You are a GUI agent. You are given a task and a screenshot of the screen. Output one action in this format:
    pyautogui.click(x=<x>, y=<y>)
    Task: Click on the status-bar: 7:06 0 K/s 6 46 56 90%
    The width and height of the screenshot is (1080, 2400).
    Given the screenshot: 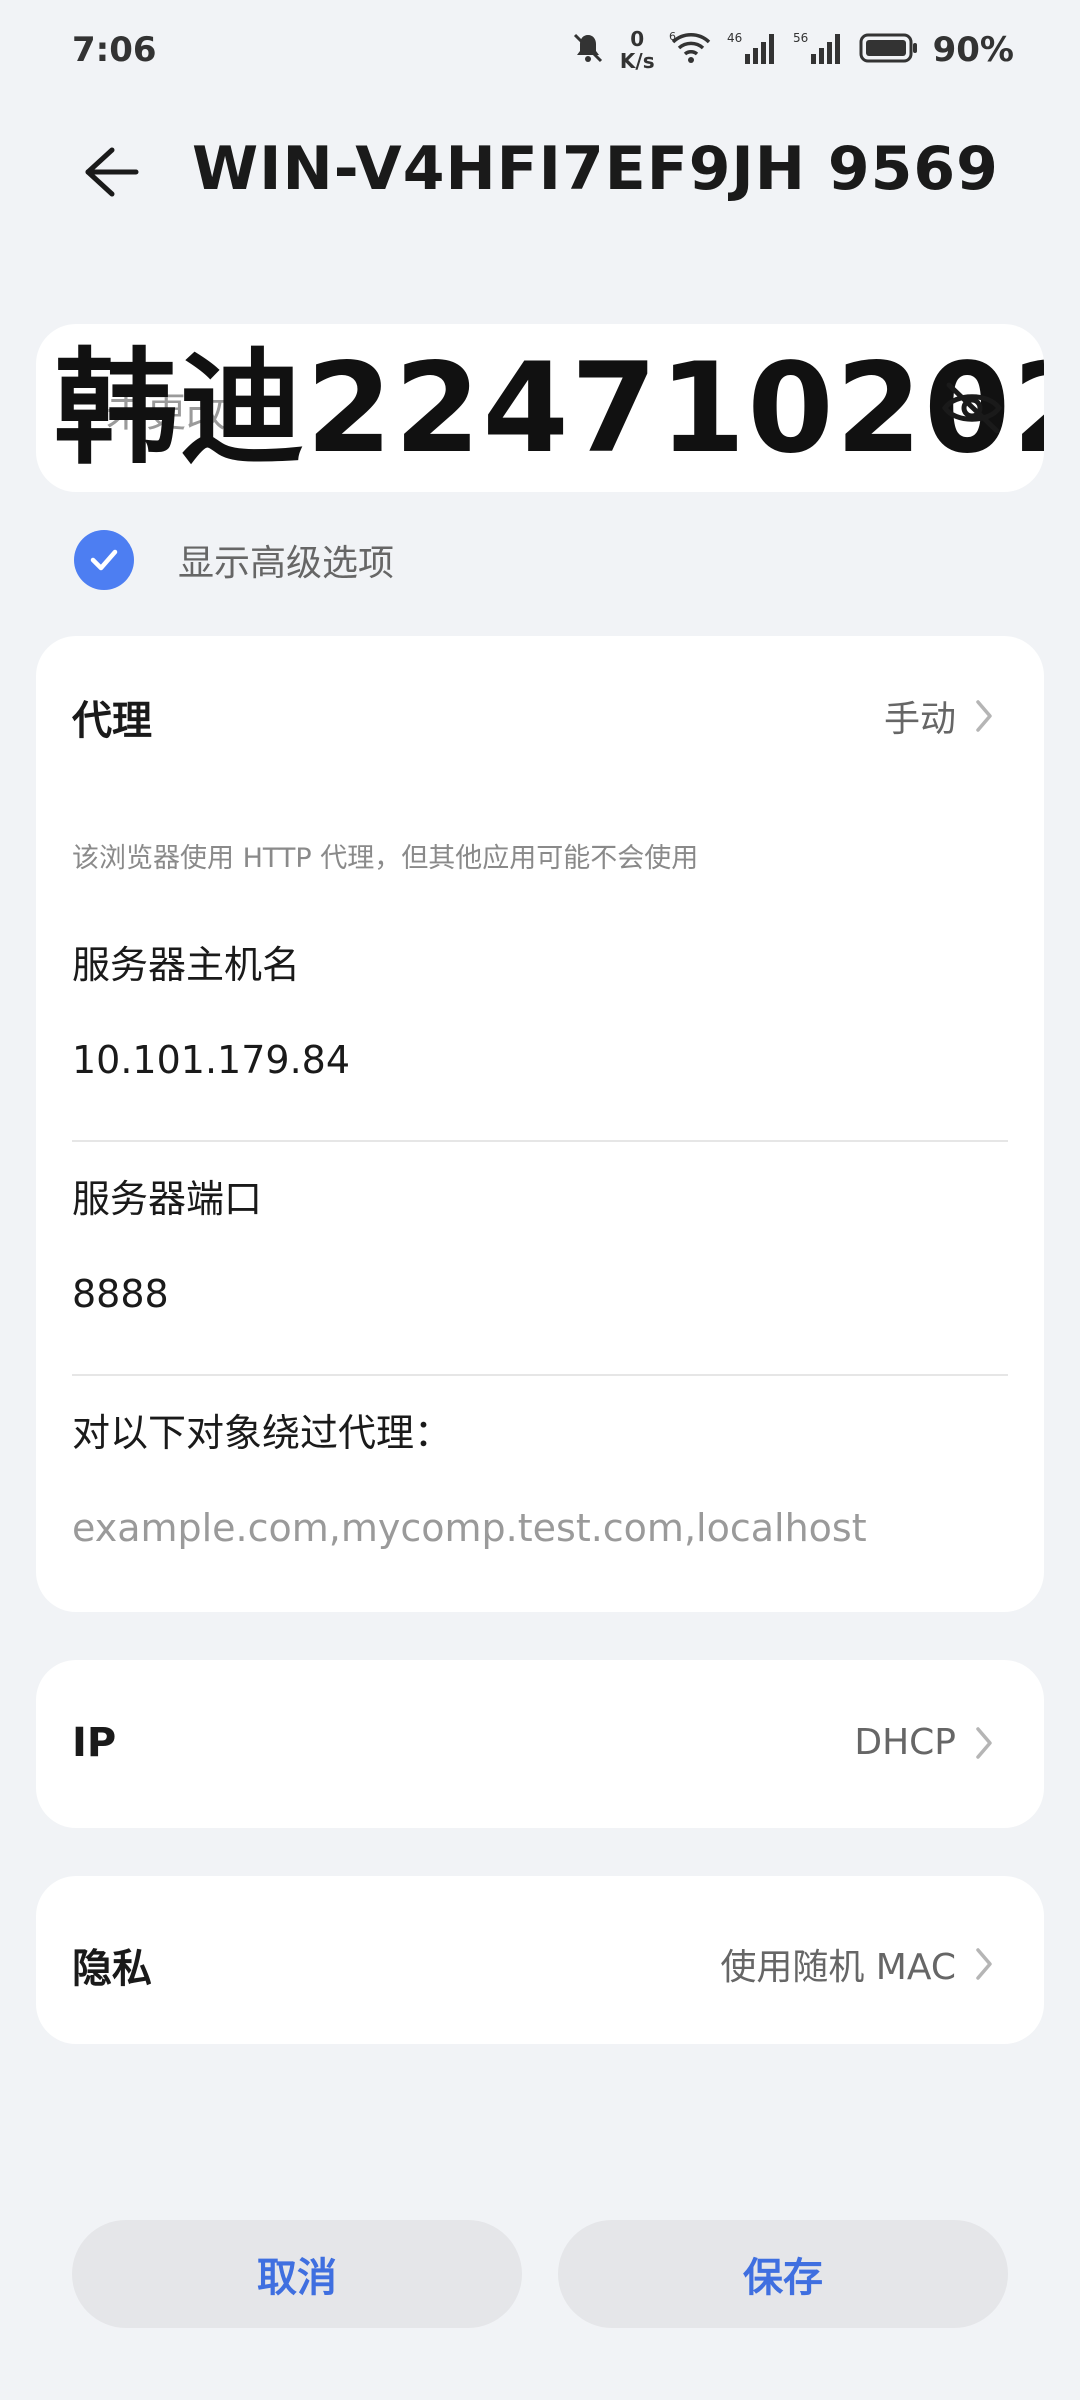 What is the action you would take?
    pyautogui.click(x=540, y=52)
    